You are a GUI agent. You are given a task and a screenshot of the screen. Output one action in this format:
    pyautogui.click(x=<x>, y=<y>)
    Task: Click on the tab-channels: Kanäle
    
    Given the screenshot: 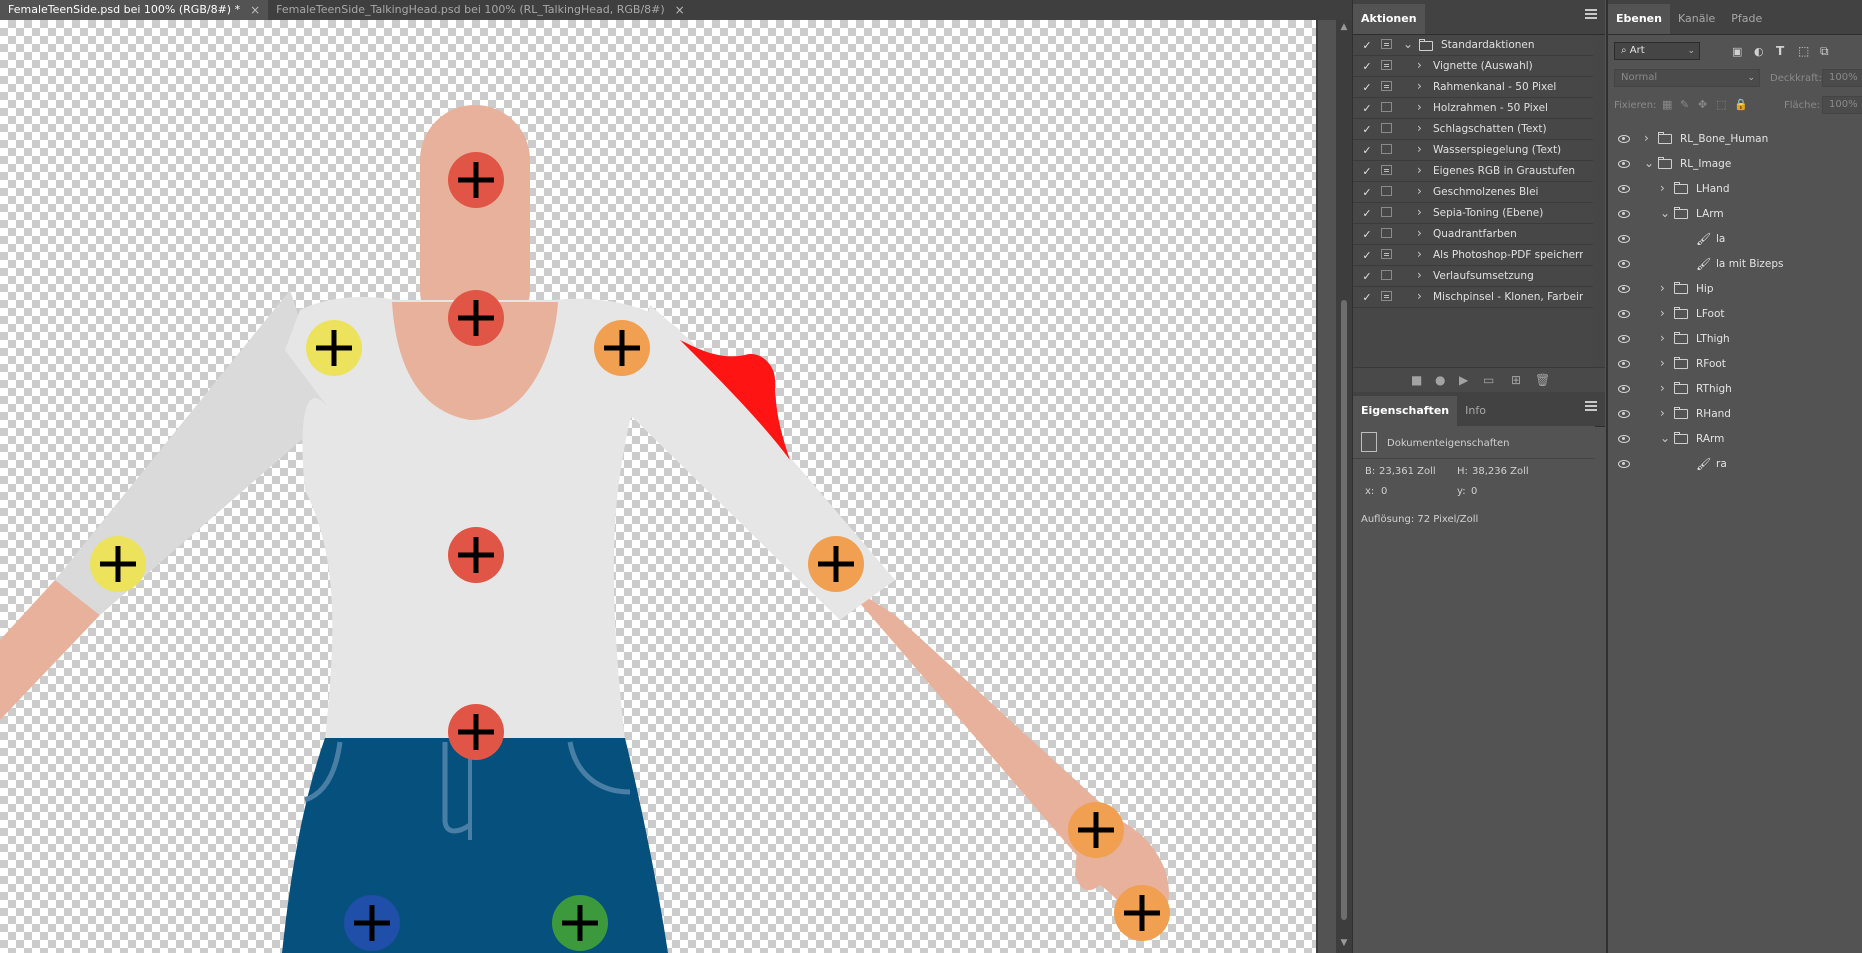 What is the action you would take?
    pyautogui.click(x=1696, y=19)
    